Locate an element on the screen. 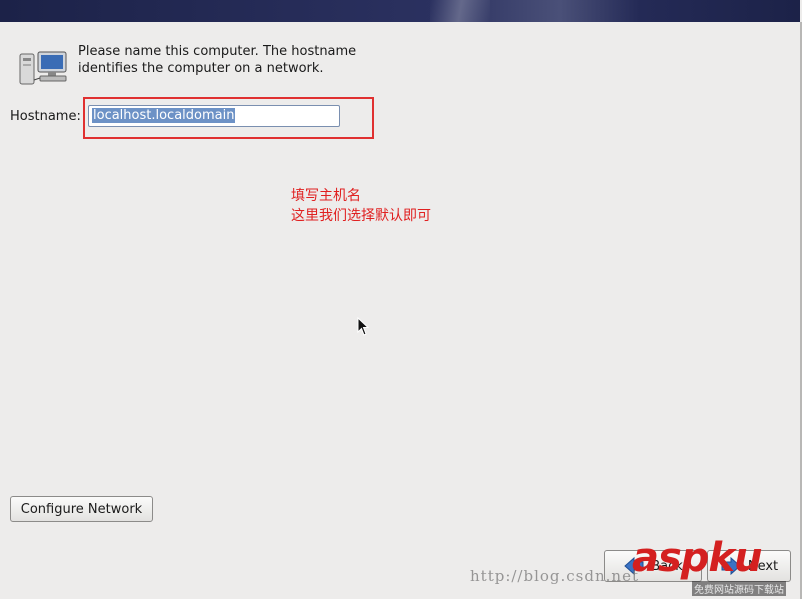 This screenshot has height=599, width=802. aspku-logo: aspku is located at coordinates (697, 558).